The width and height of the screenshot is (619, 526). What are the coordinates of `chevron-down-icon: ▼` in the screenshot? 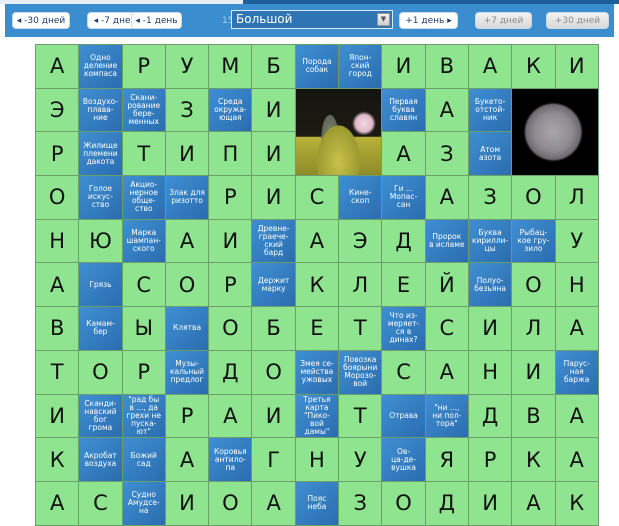 It's located at (383, 19).